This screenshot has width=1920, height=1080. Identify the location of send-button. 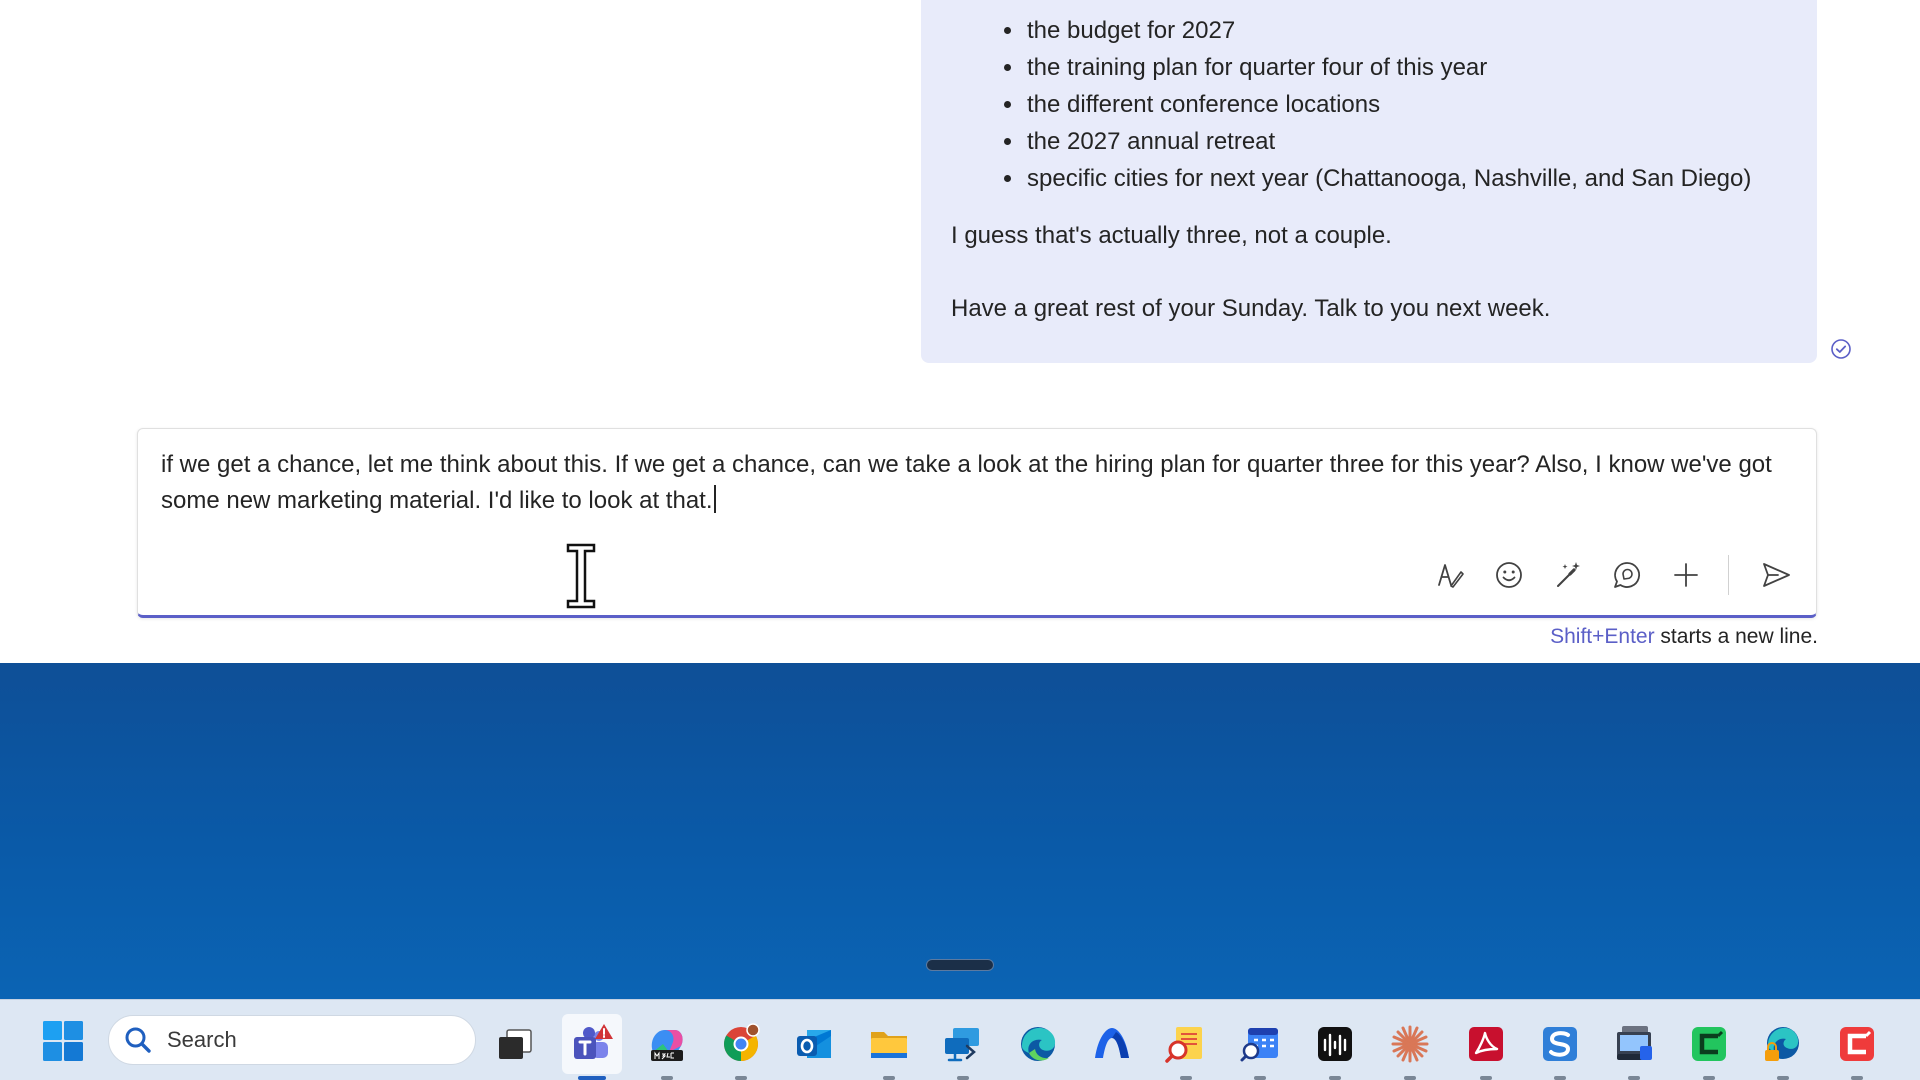
(1776, 575).